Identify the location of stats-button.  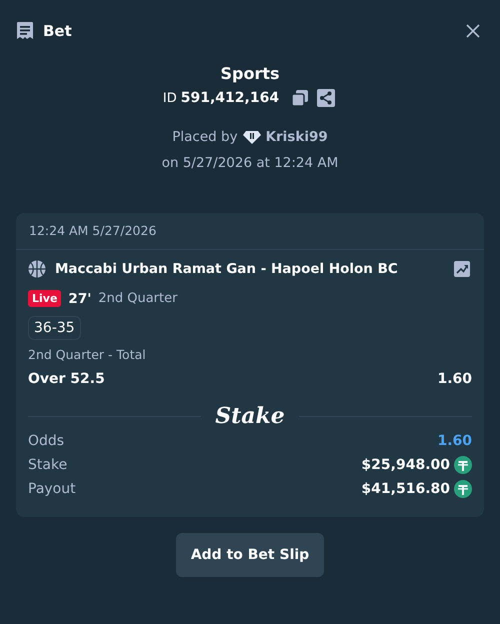
(462, 269).